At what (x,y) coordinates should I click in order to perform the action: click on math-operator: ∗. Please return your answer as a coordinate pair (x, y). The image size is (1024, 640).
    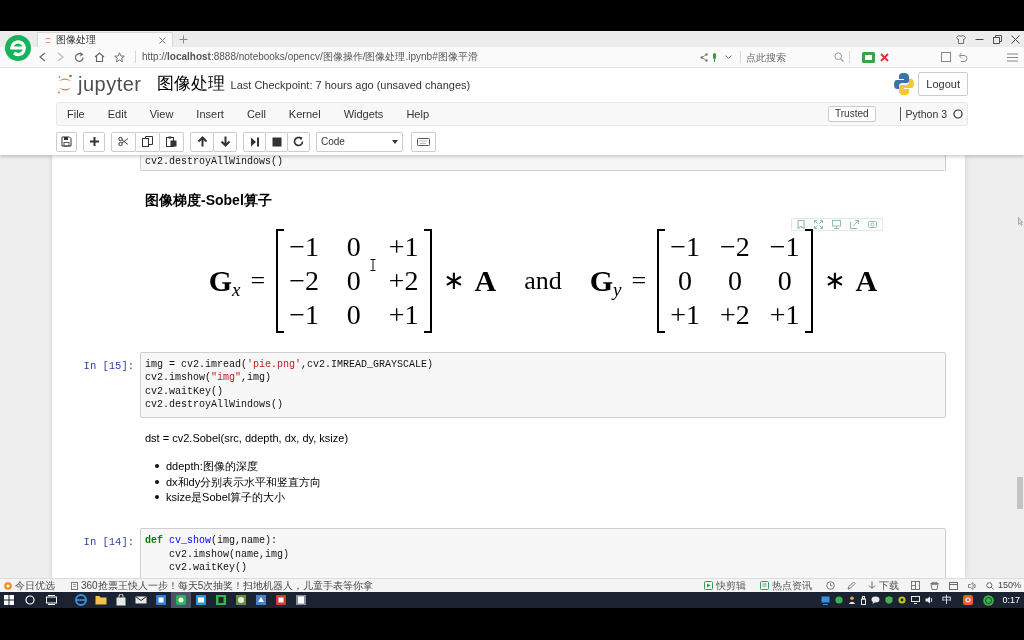
    Looking at the image, I should click on (834, 281).